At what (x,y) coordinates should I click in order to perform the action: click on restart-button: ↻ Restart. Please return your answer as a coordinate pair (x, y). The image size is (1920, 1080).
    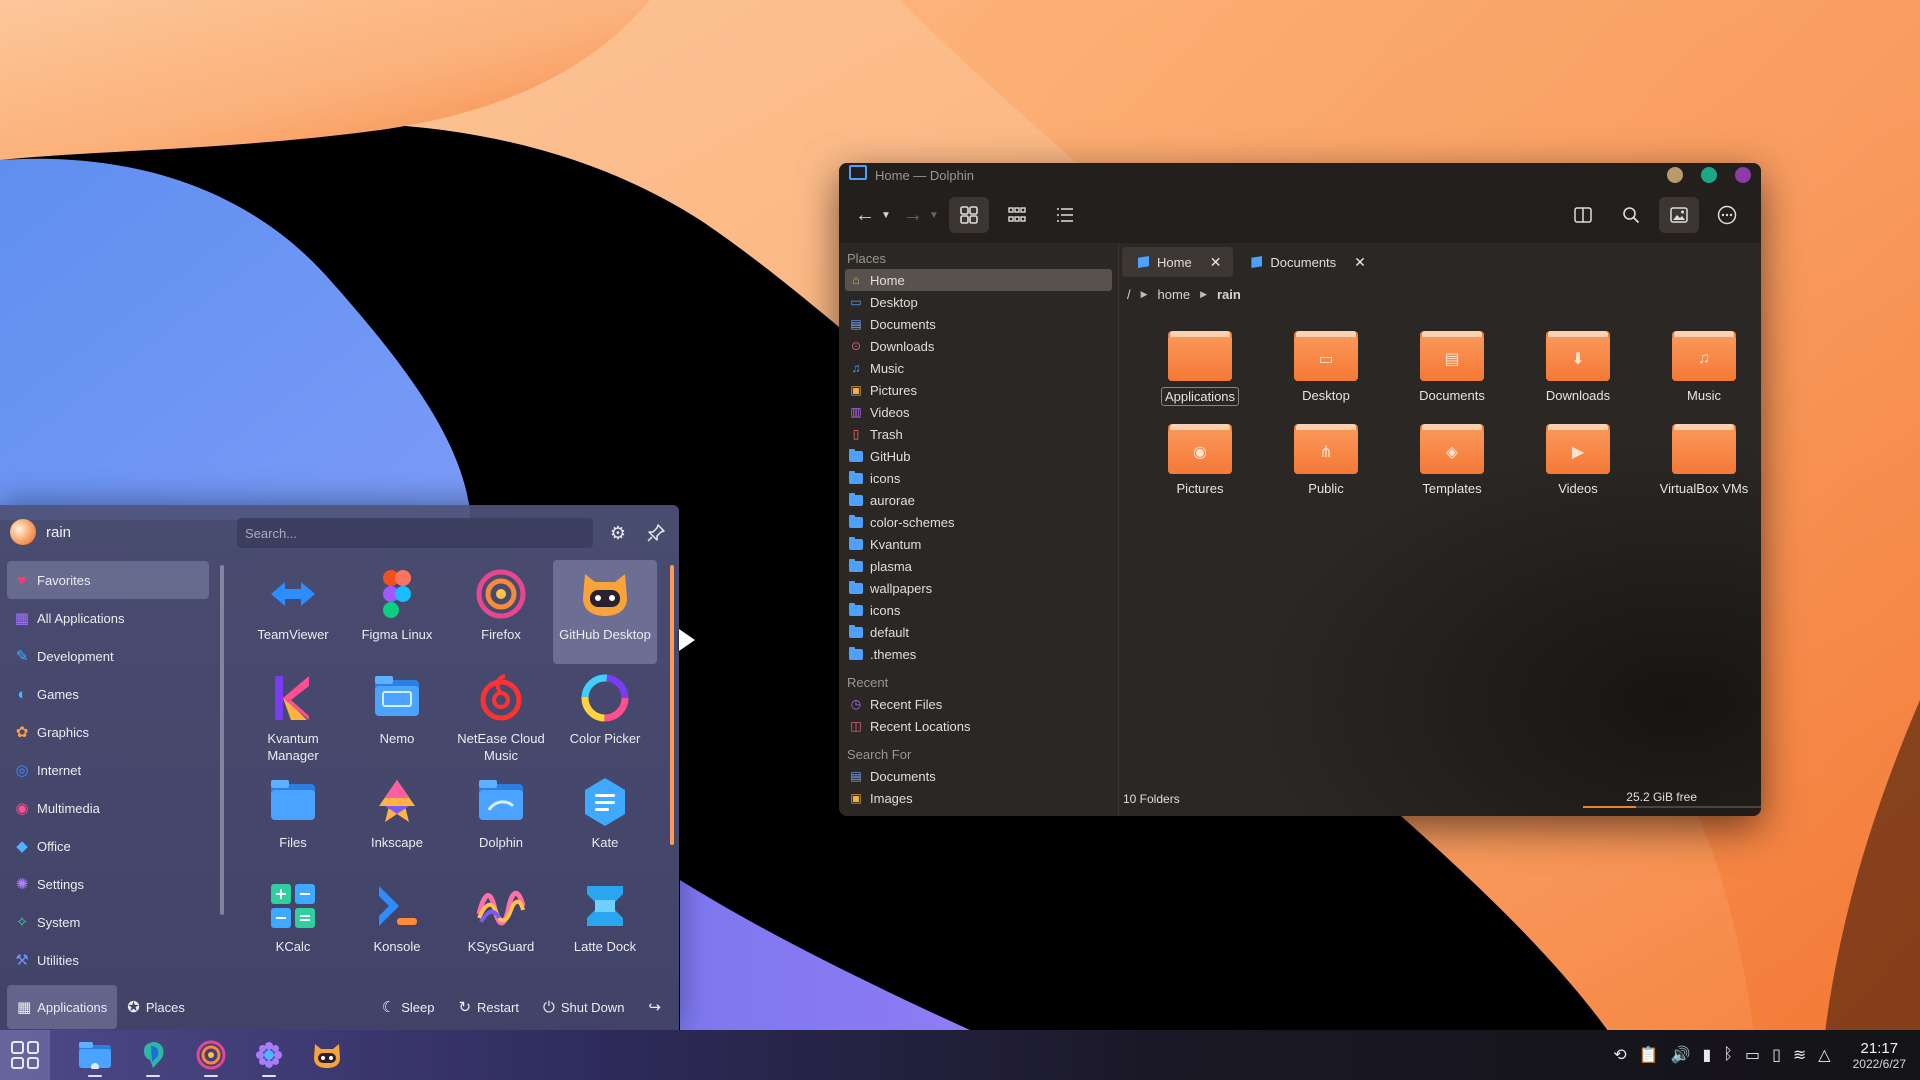
    Looking at the image, I should click on (488, 1007).